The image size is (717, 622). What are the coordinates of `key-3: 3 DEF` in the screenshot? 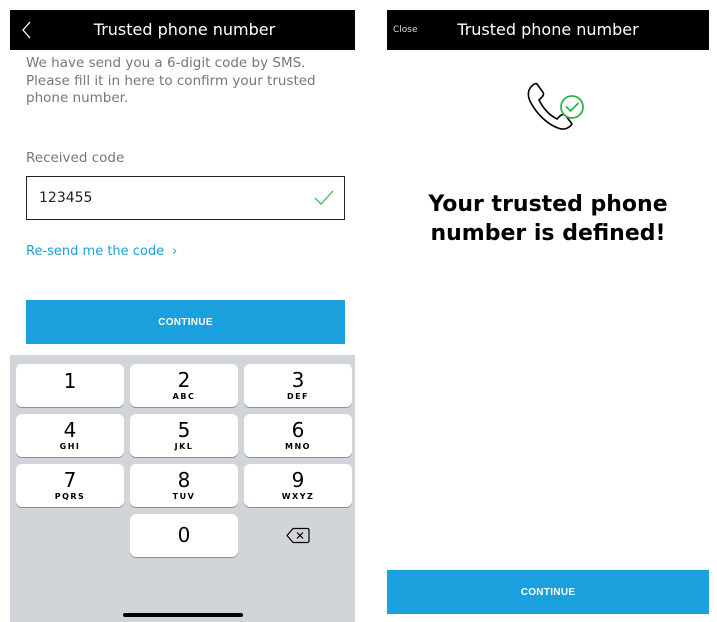 It's located at (298, 385).